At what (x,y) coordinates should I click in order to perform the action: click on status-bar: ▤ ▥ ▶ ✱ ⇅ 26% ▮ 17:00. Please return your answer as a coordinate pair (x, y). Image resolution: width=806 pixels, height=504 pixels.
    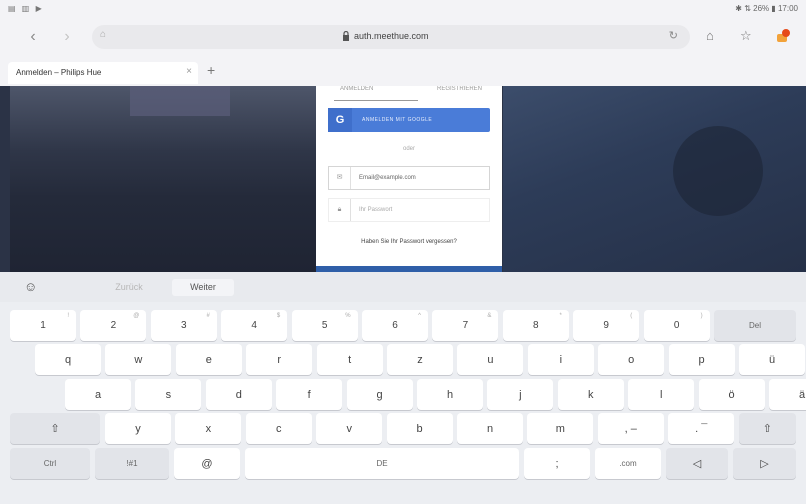
    Looking at the image, I should click on (403, 9).